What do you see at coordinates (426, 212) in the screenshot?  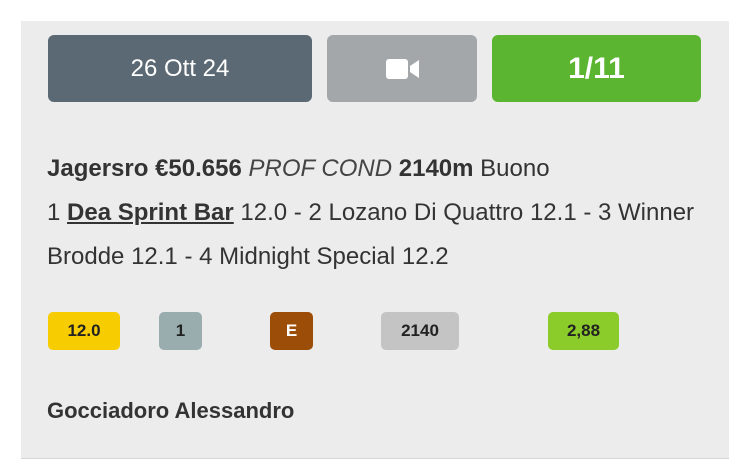 I see `result-name: Lozano Di Quattro` at bounding box center [426, 212].